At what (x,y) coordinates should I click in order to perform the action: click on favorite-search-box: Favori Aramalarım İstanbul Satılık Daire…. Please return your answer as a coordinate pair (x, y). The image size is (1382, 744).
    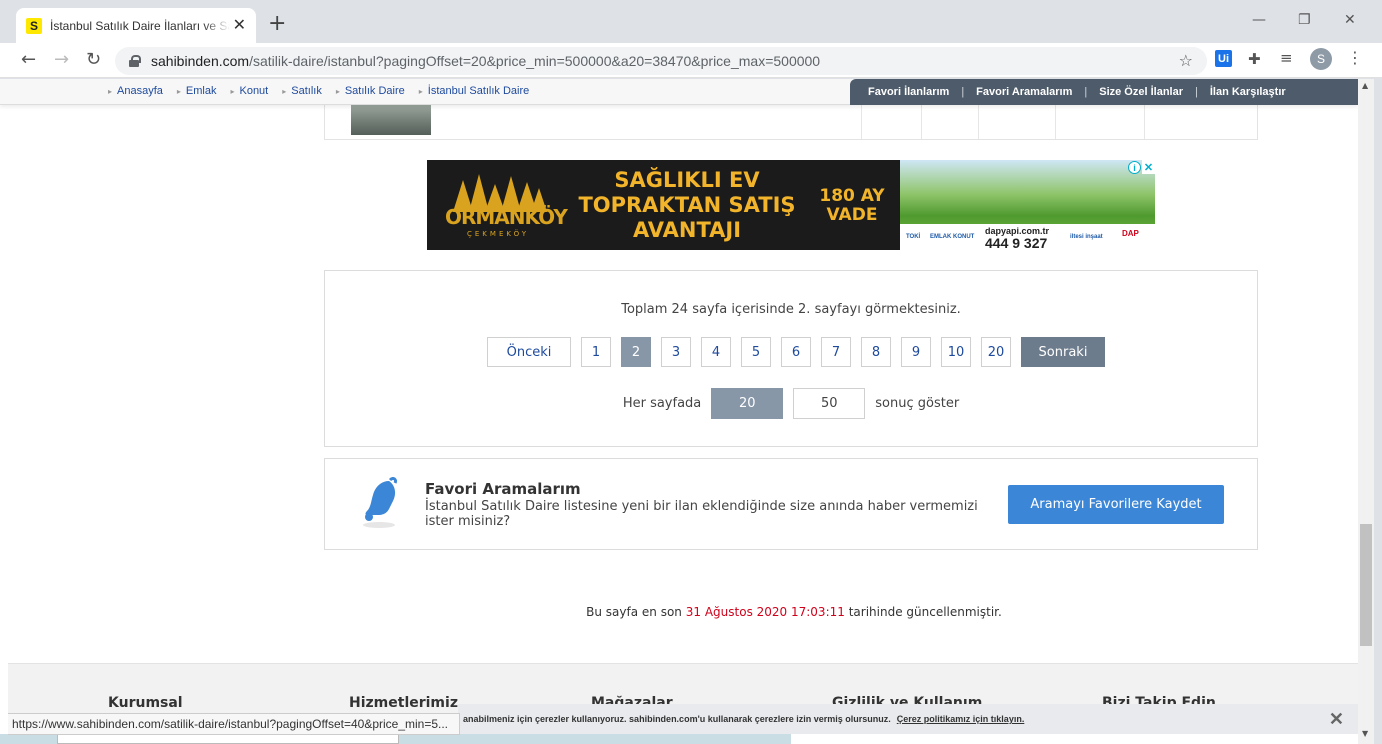
    Looking at the image, I should click on (791, 504).